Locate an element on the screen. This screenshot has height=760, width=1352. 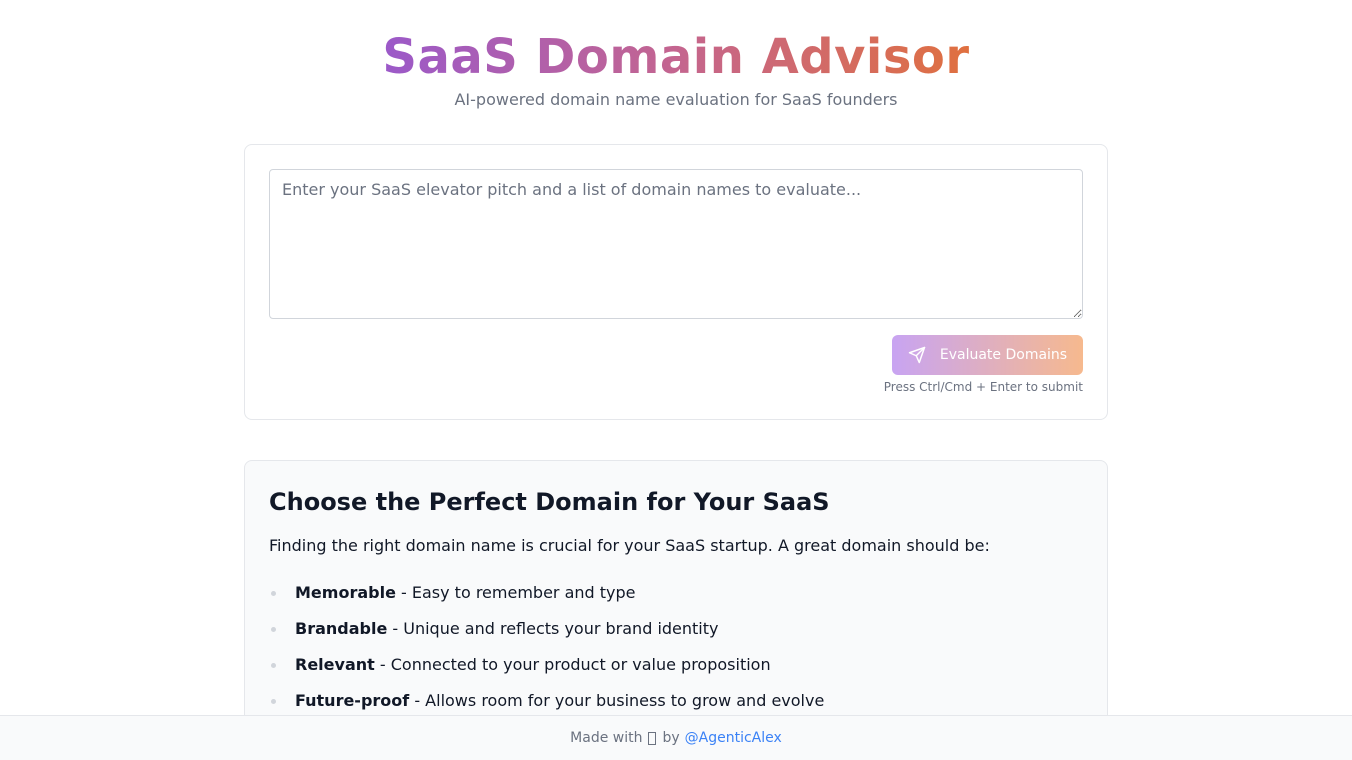
pitch-input is located at coordinates (676, 244).